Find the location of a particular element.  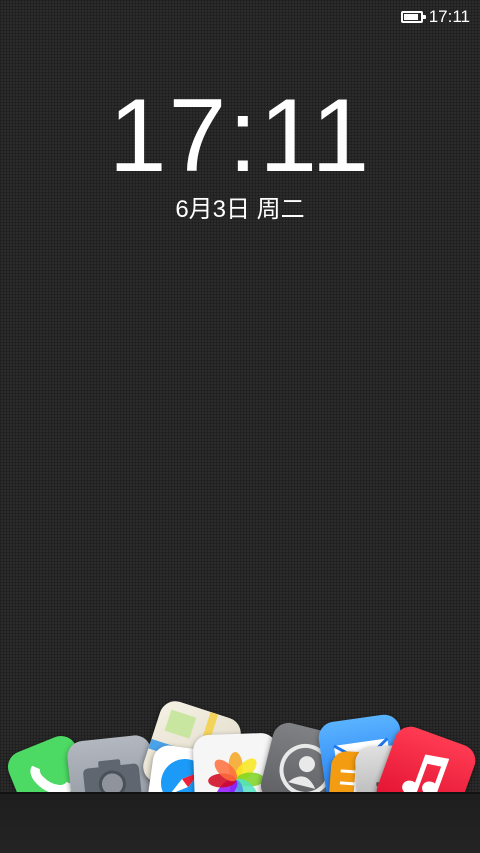

status-bar: 17:11 is located at coordinates (240, 17).